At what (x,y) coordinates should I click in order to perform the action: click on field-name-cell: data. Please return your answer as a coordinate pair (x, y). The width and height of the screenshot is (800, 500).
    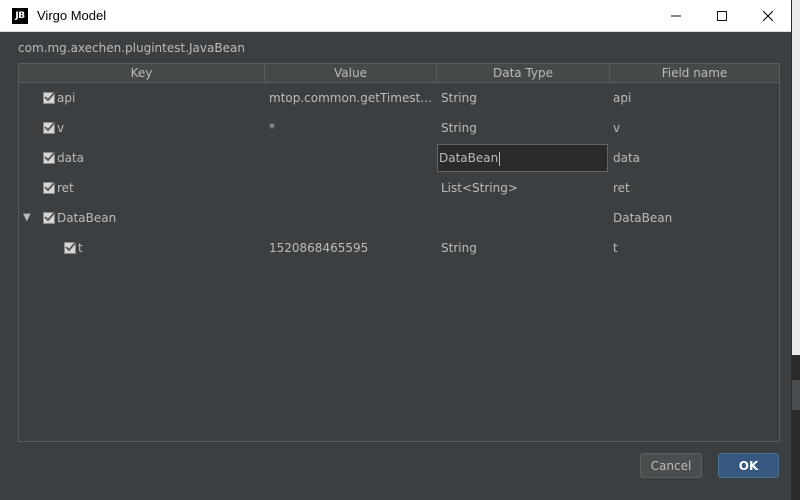
    Looking at the image, I should click on (693, 158).